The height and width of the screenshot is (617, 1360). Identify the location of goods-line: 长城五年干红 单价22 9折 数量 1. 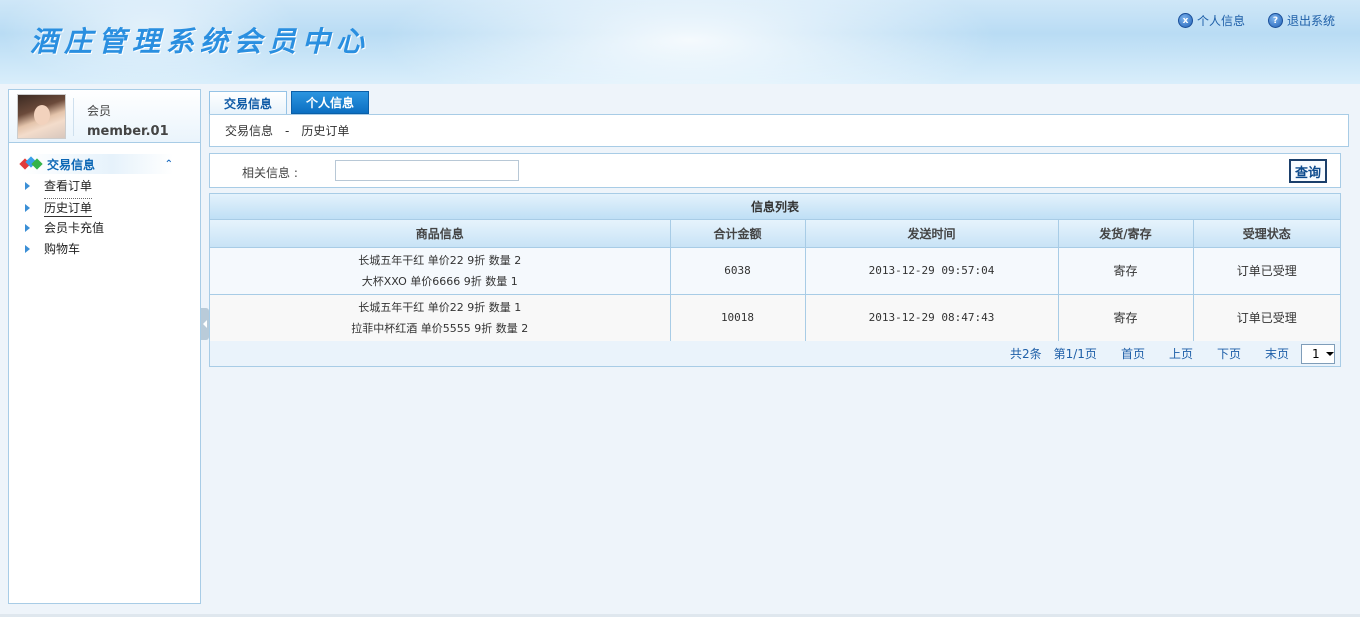
(440, 307).